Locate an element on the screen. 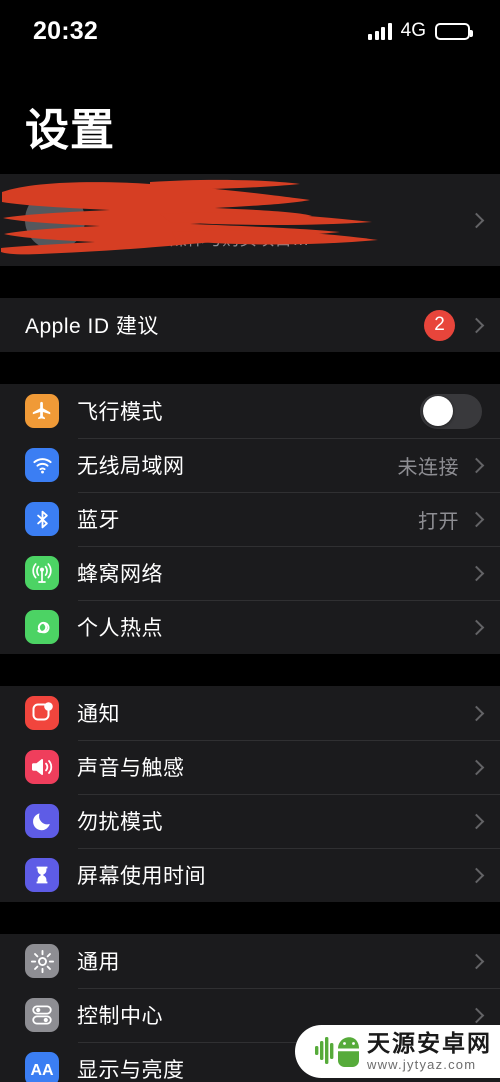  settings-row: Apple ID 建议 2 is located at coordinates (250, 325).